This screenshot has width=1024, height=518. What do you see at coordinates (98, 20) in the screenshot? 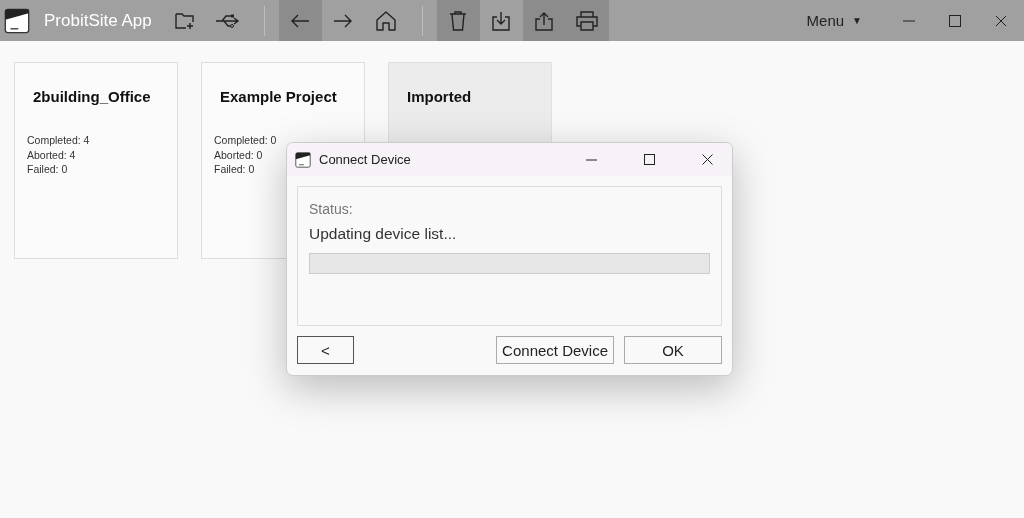
I see `app-title: ProbitSite App` at bounding box center [98, 20].